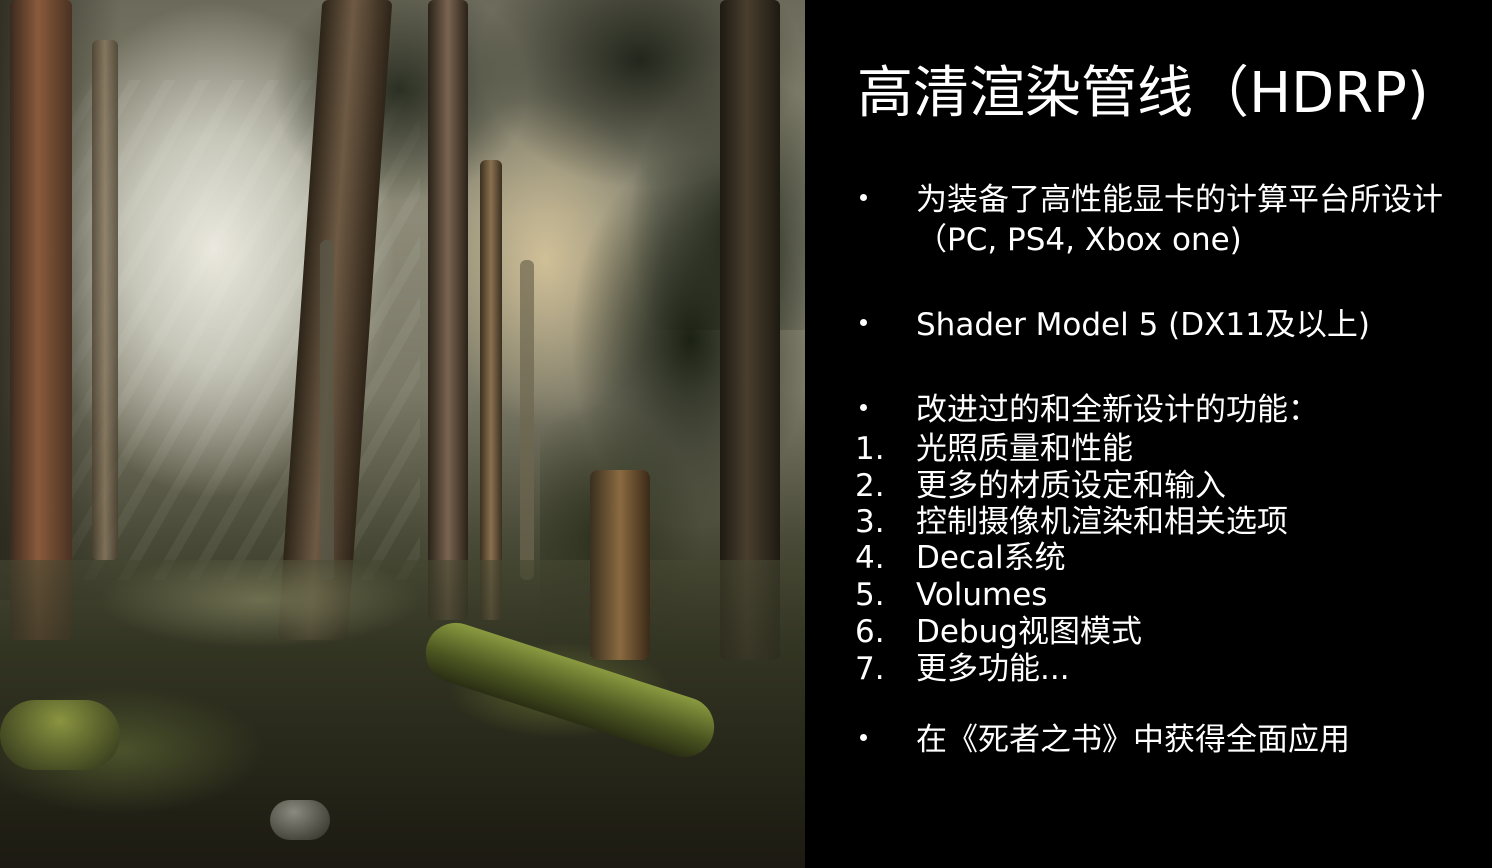 The width and height of the screenshot is (1492, 868). What do you see at coordinates (870, 669) in the screenshot?
I see `feature-number: 7.` at bounding box center [870, 669].